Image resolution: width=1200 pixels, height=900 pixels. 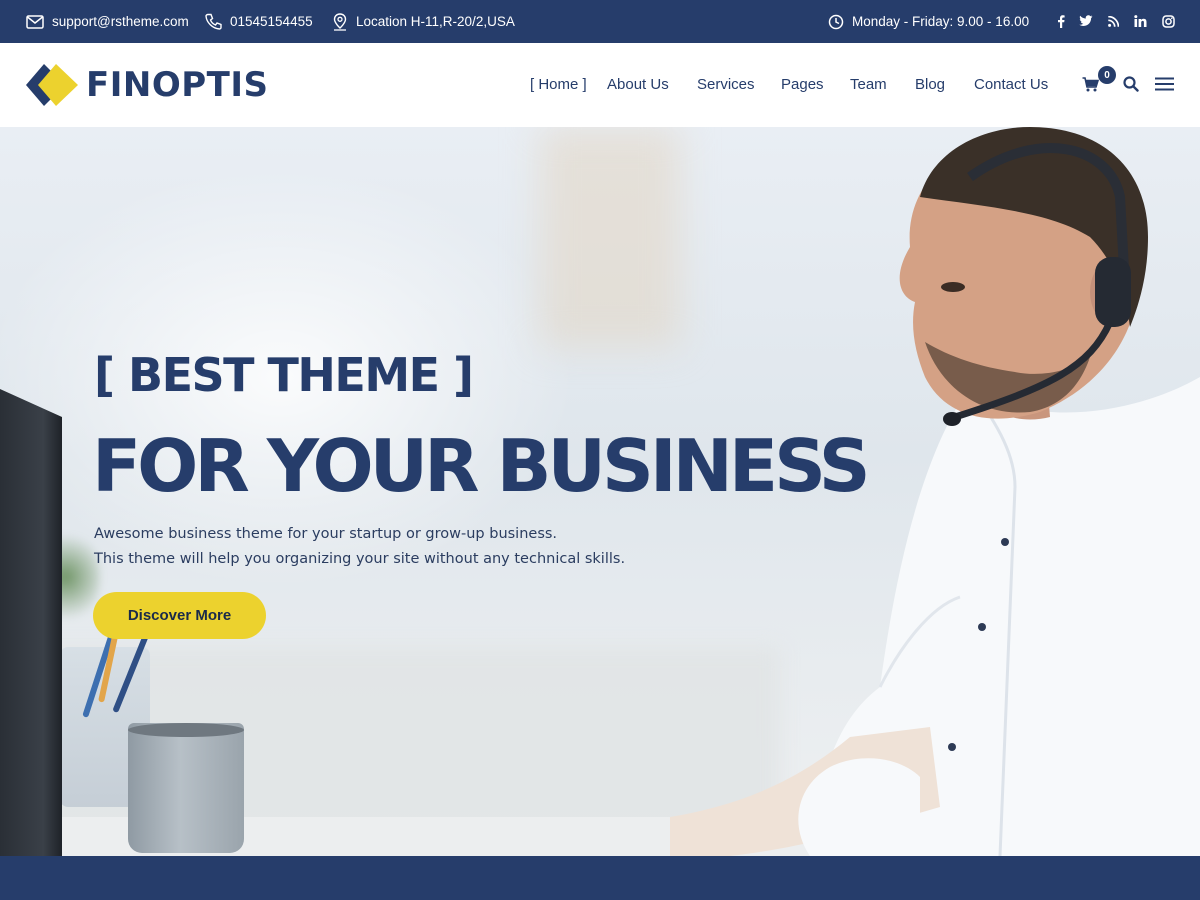 I want to click on hamburger-menu-icon, so click(x=1164, y=86).